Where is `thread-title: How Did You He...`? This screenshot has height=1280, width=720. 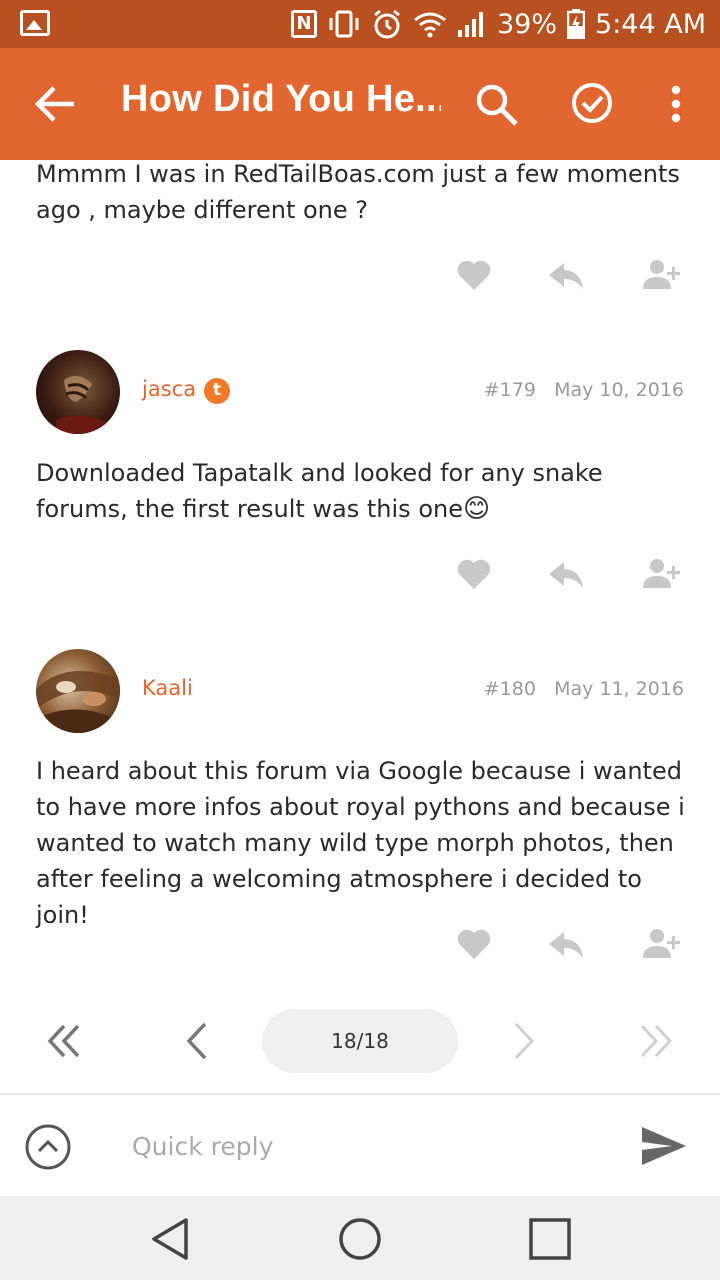 thread-title: How Did You He... is located at coordinates (281, 99).